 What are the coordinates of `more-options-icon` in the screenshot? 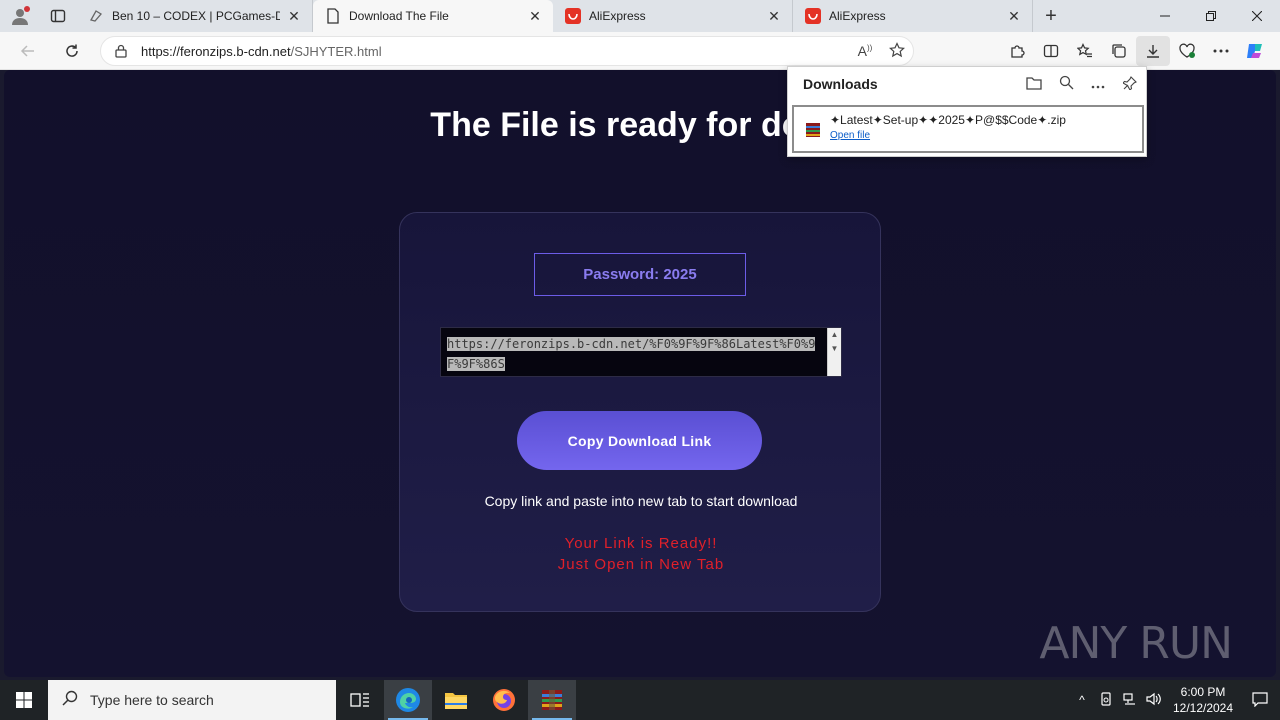 It's located at (1098, 84).